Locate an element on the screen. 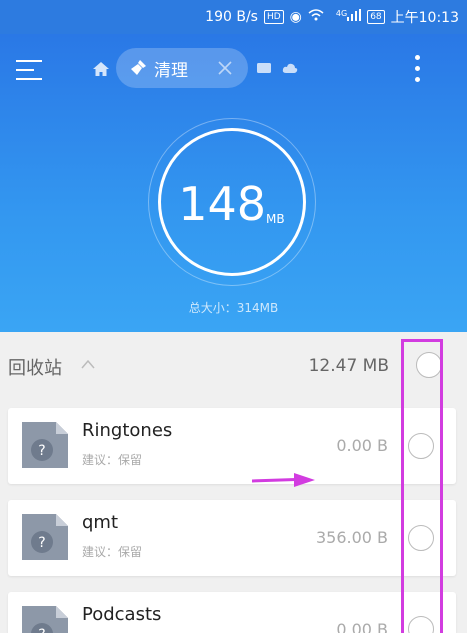  chevron-up-icon is located at coordinates (88, 364).